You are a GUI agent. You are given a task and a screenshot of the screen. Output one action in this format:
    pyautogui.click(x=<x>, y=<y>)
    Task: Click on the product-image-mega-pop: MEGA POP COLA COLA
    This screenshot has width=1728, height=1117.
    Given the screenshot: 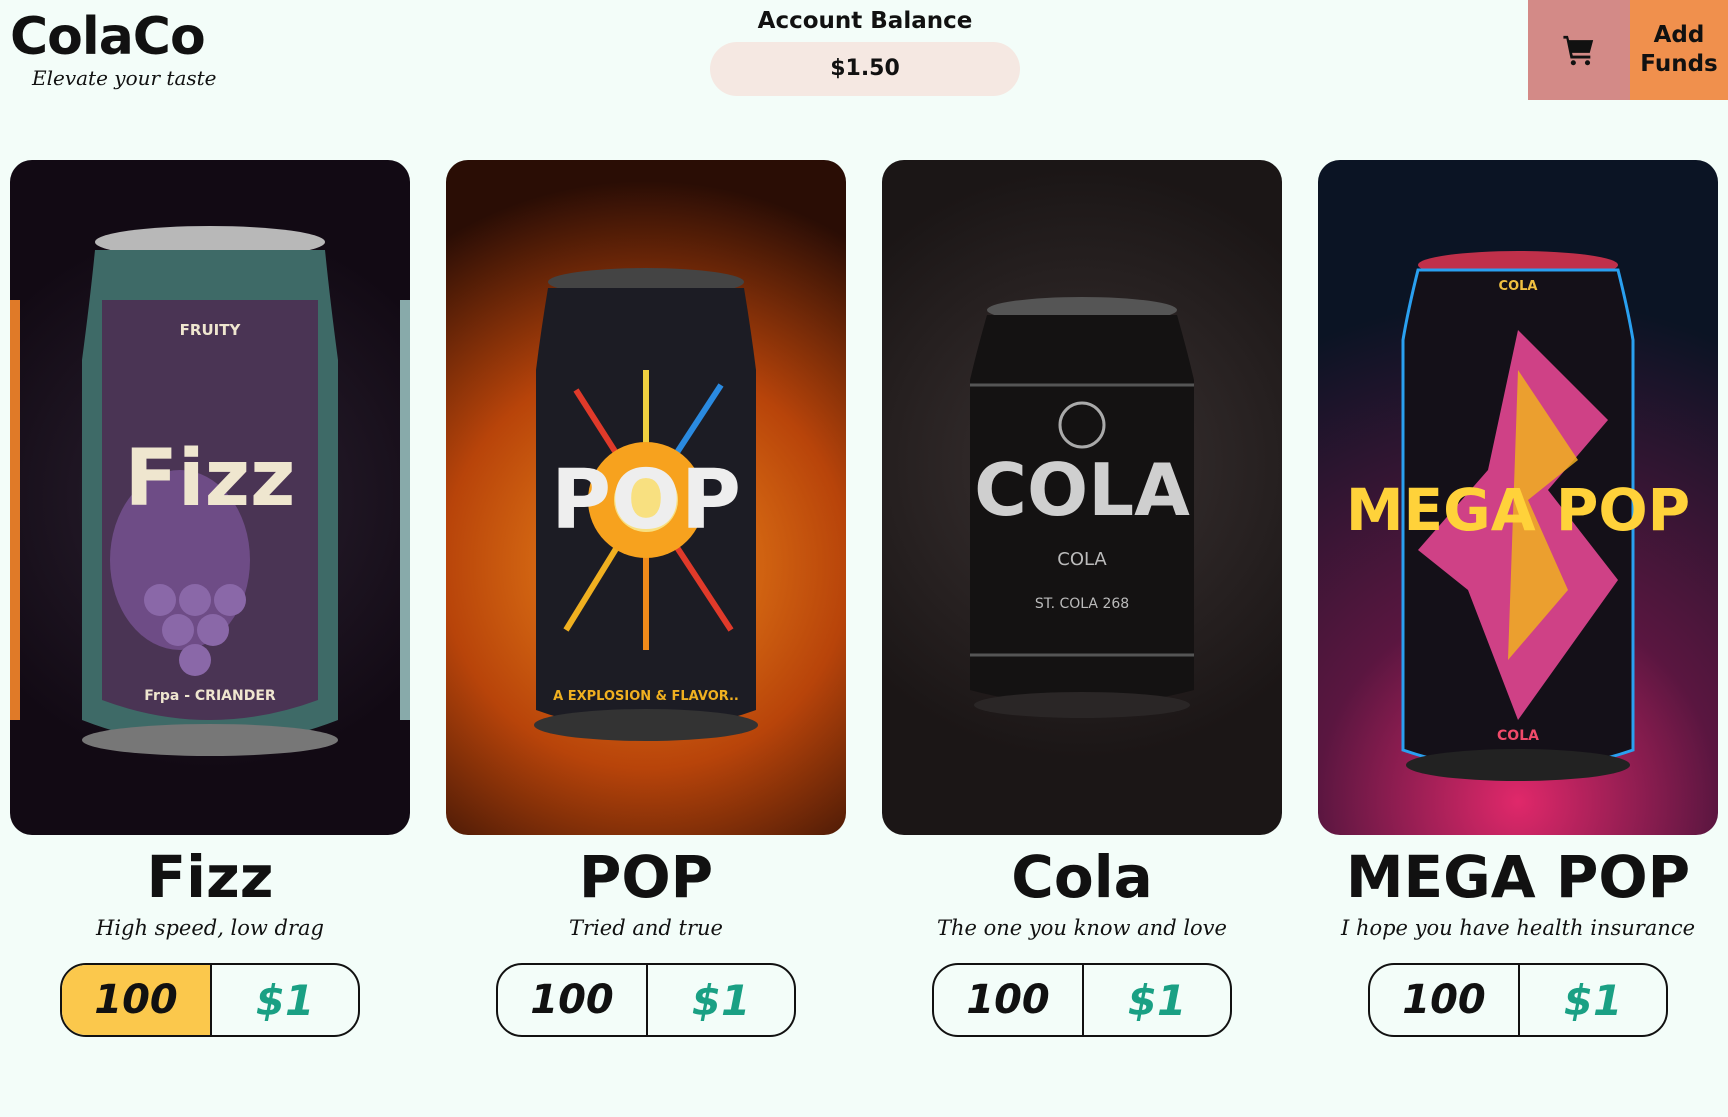 What is the action you would take?
    pyautogui.click(x=1518, y=497)
    